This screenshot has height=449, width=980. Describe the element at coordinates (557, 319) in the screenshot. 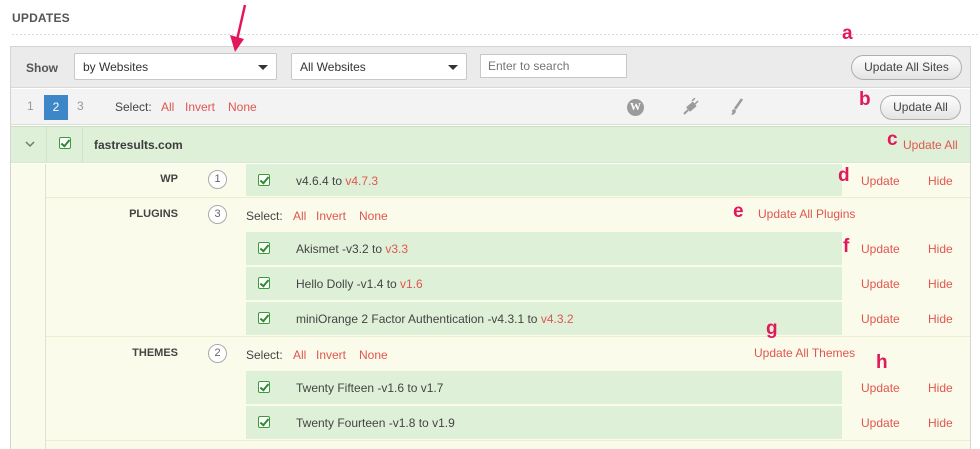

I see `plugin-item-to-version: v4.3.2` at that location.